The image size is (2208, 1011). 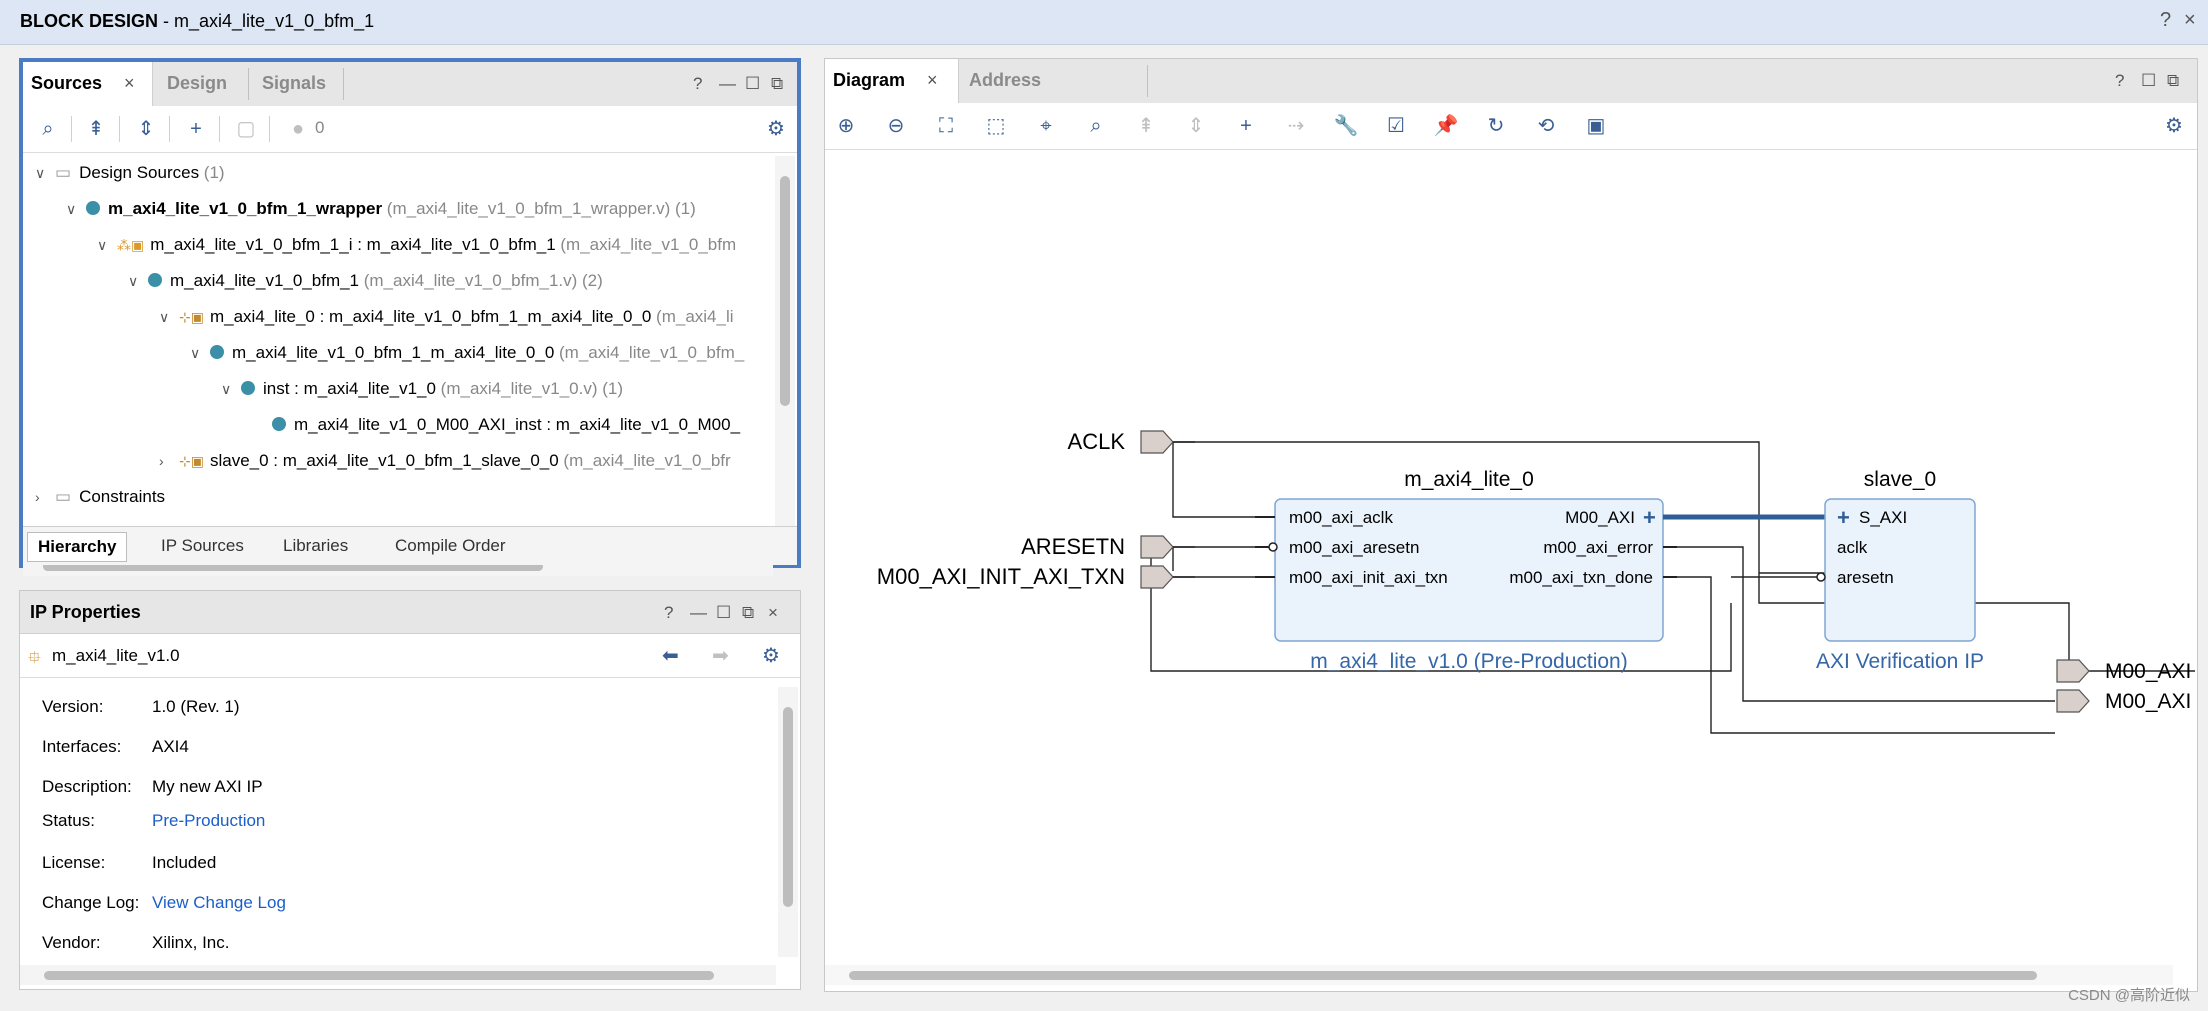 I want to click on collapse-icon: ⇞, so click(x=1146, y=126).